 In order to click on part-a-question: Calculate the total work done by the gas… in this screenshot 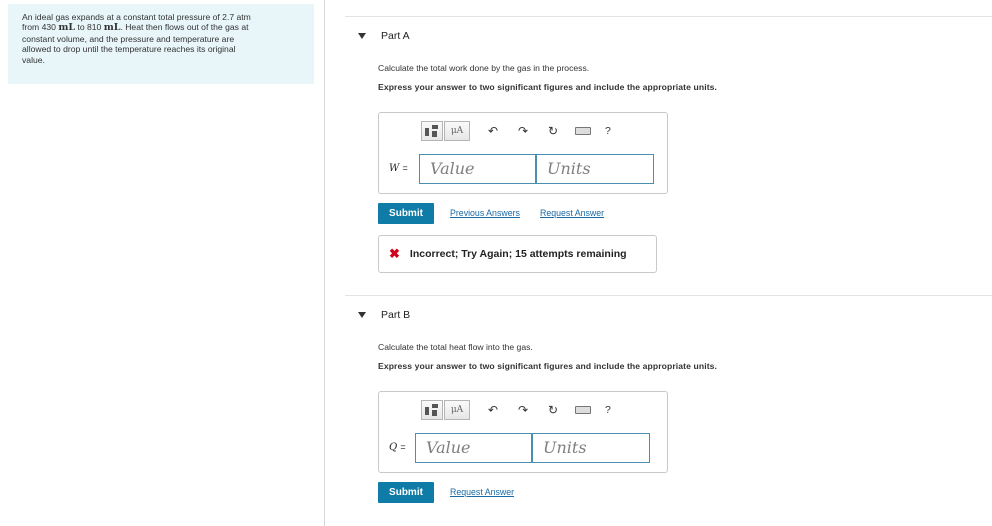, I will do `click(484, 68)`.